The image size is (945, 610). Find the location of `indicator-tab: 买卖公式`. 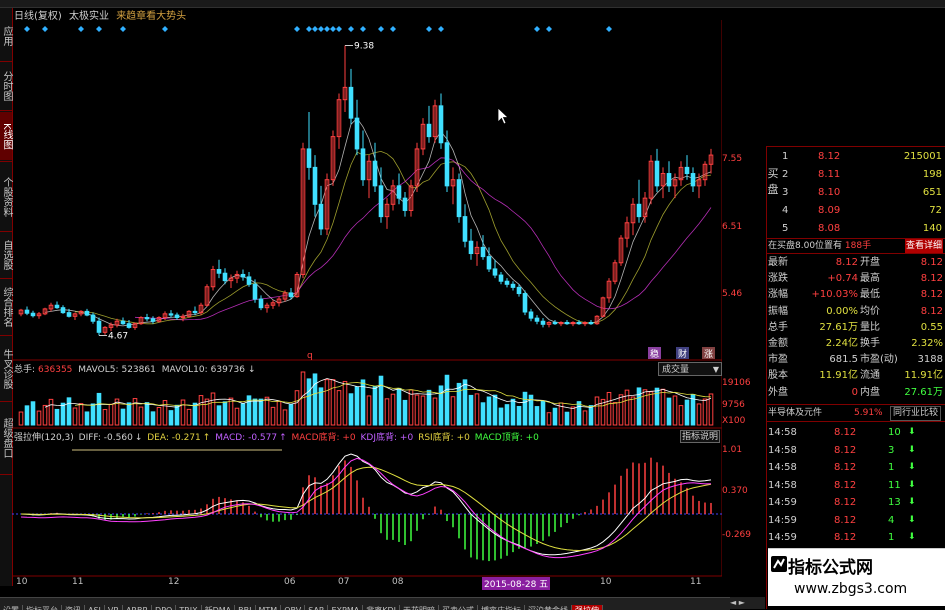

indicator-tab: 买卖公式 is located at coordinates (458, 607).